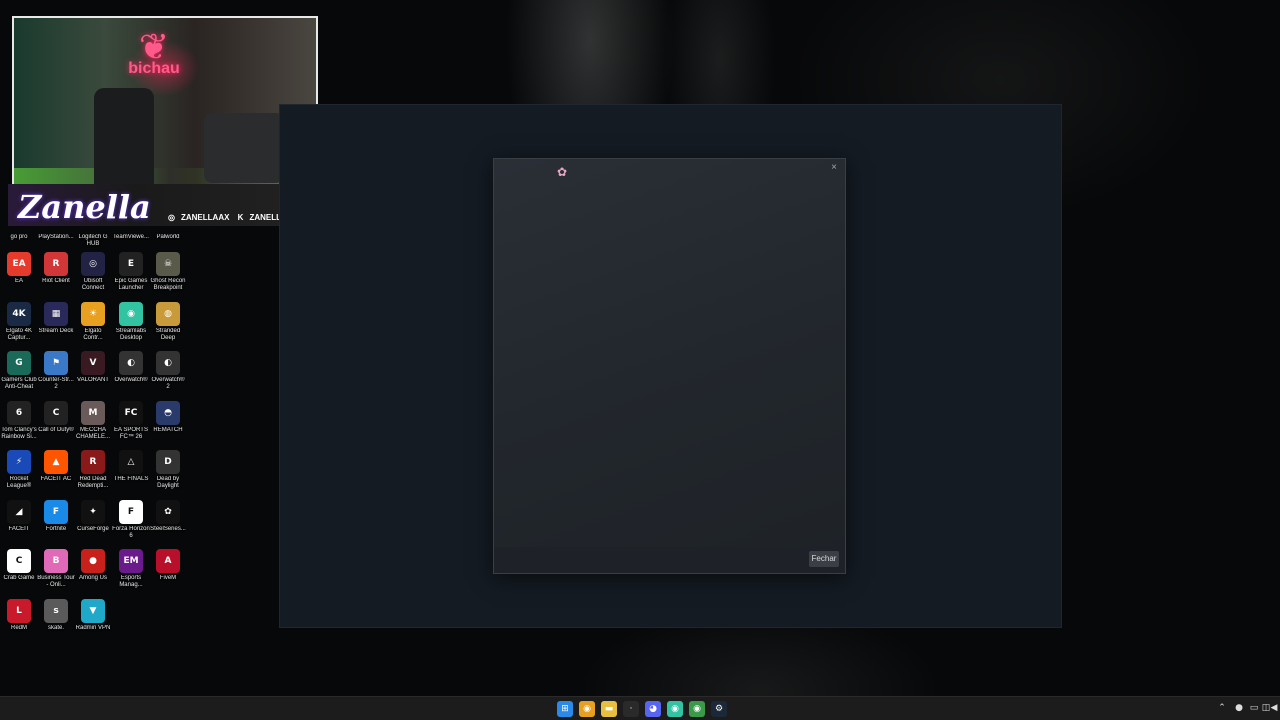 This screenshot has width=1280, height=720. I want to click on desktop-shortcut: ✦ CurseForge, so click(93, 516).